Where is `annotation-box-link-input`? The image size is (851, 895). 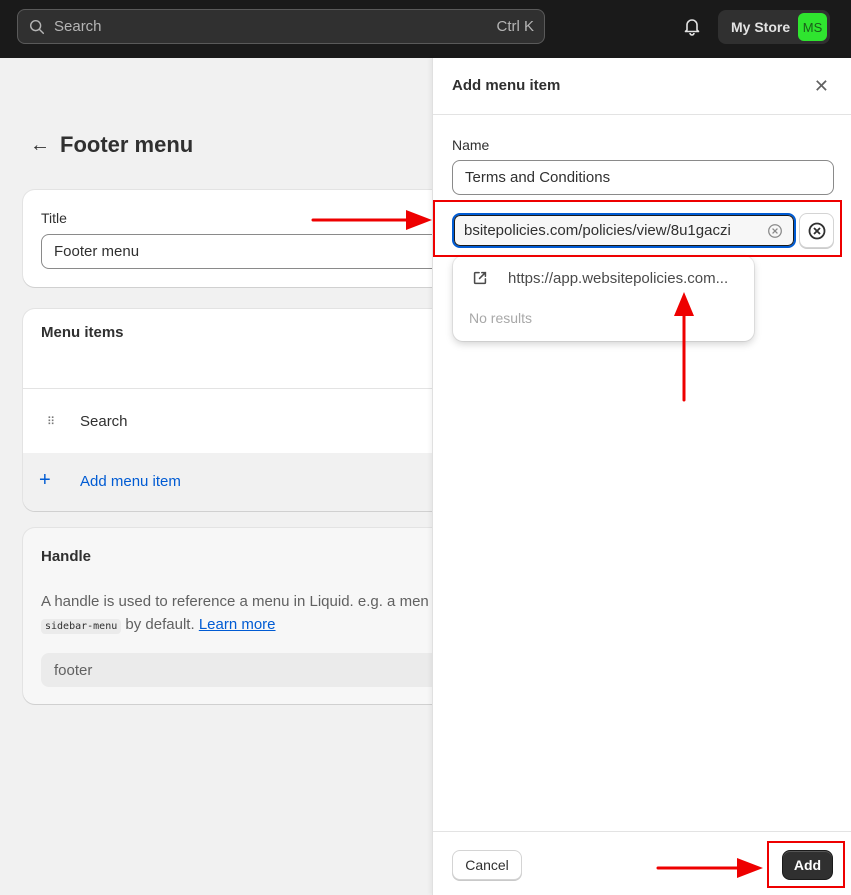
annotation-box-link-input is located at coordinates (637, 228).